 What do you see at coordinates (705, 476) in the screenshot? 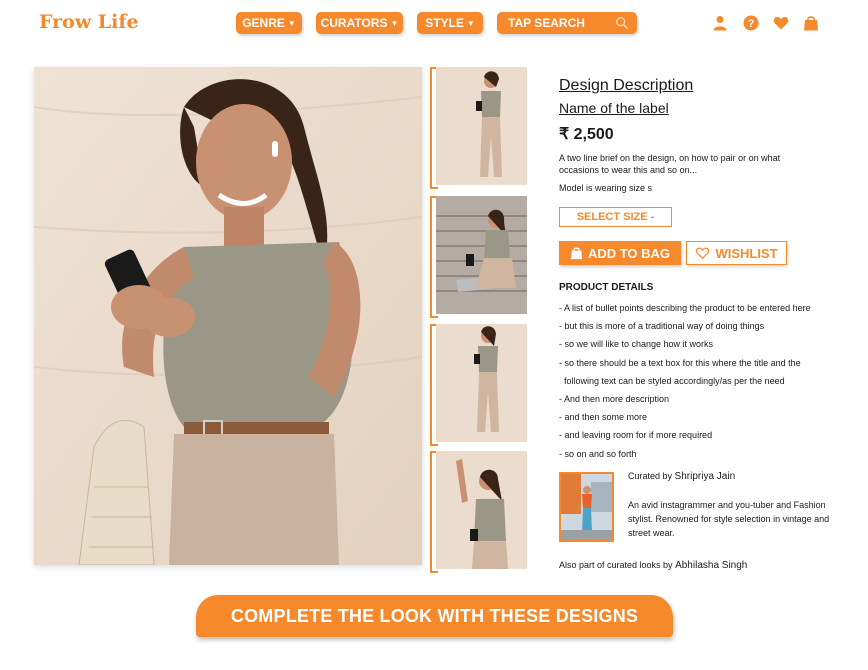
I see `curator-name-link: Shripriya Jain` at bounding box center [705, 476].